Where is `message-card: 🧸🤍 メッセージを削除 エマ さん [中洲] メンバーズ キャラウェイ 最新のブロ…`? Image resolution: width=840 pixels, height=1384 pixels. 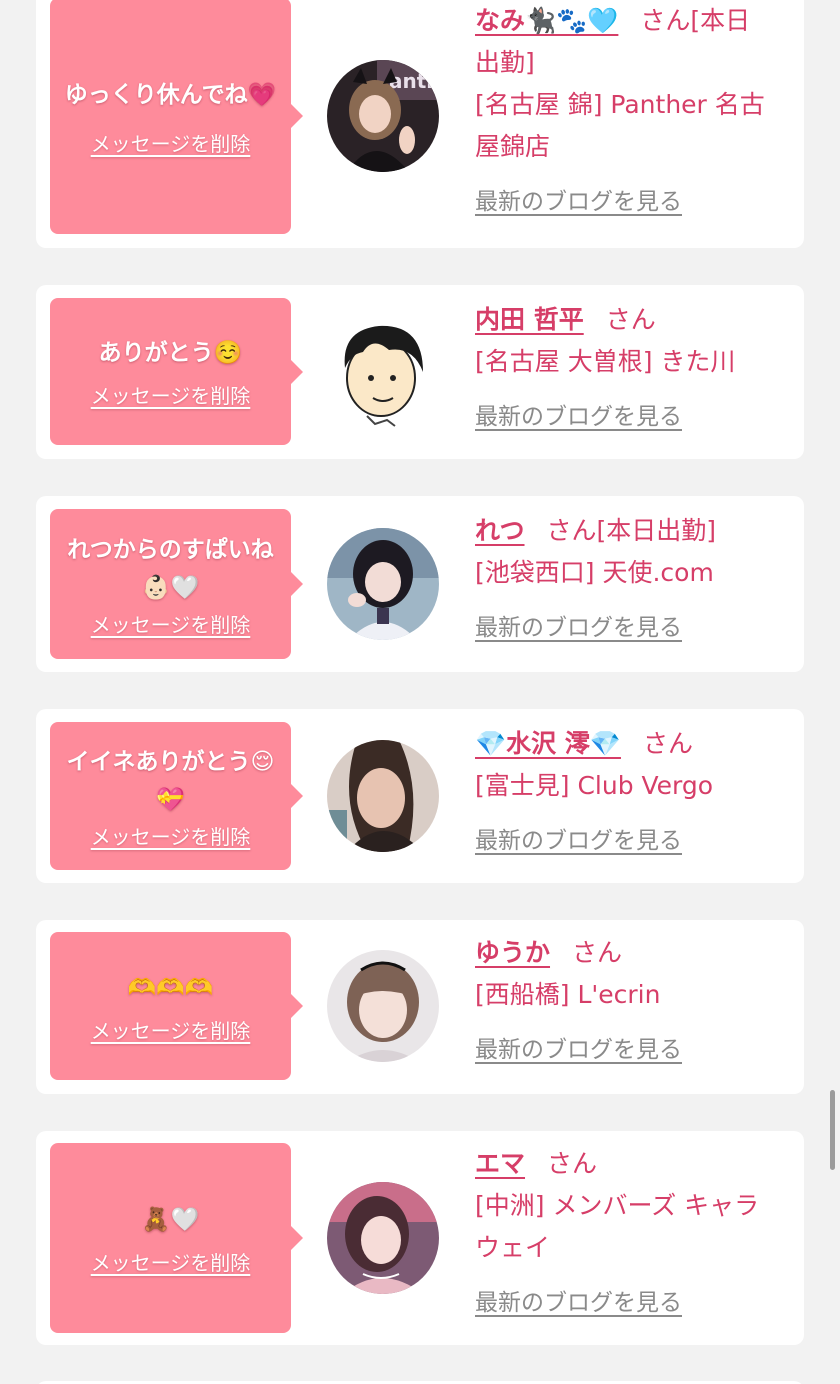
message-card: 🧸🤍 メッセージを削除 エマ さん [中洲] メンバーズ キャラウェイ 最新のブロ… is located at coordinates (420, 1238).